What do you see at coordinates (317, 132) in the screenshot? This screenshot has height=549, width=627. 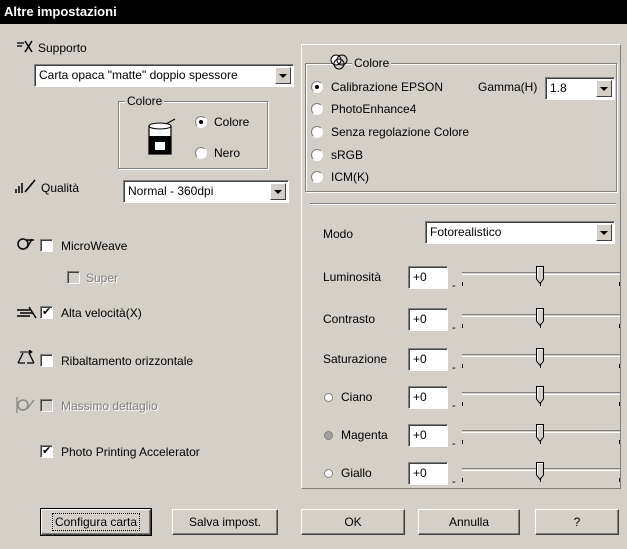 I see `radio-senza-regolazione` at bounding box center [317, 132].